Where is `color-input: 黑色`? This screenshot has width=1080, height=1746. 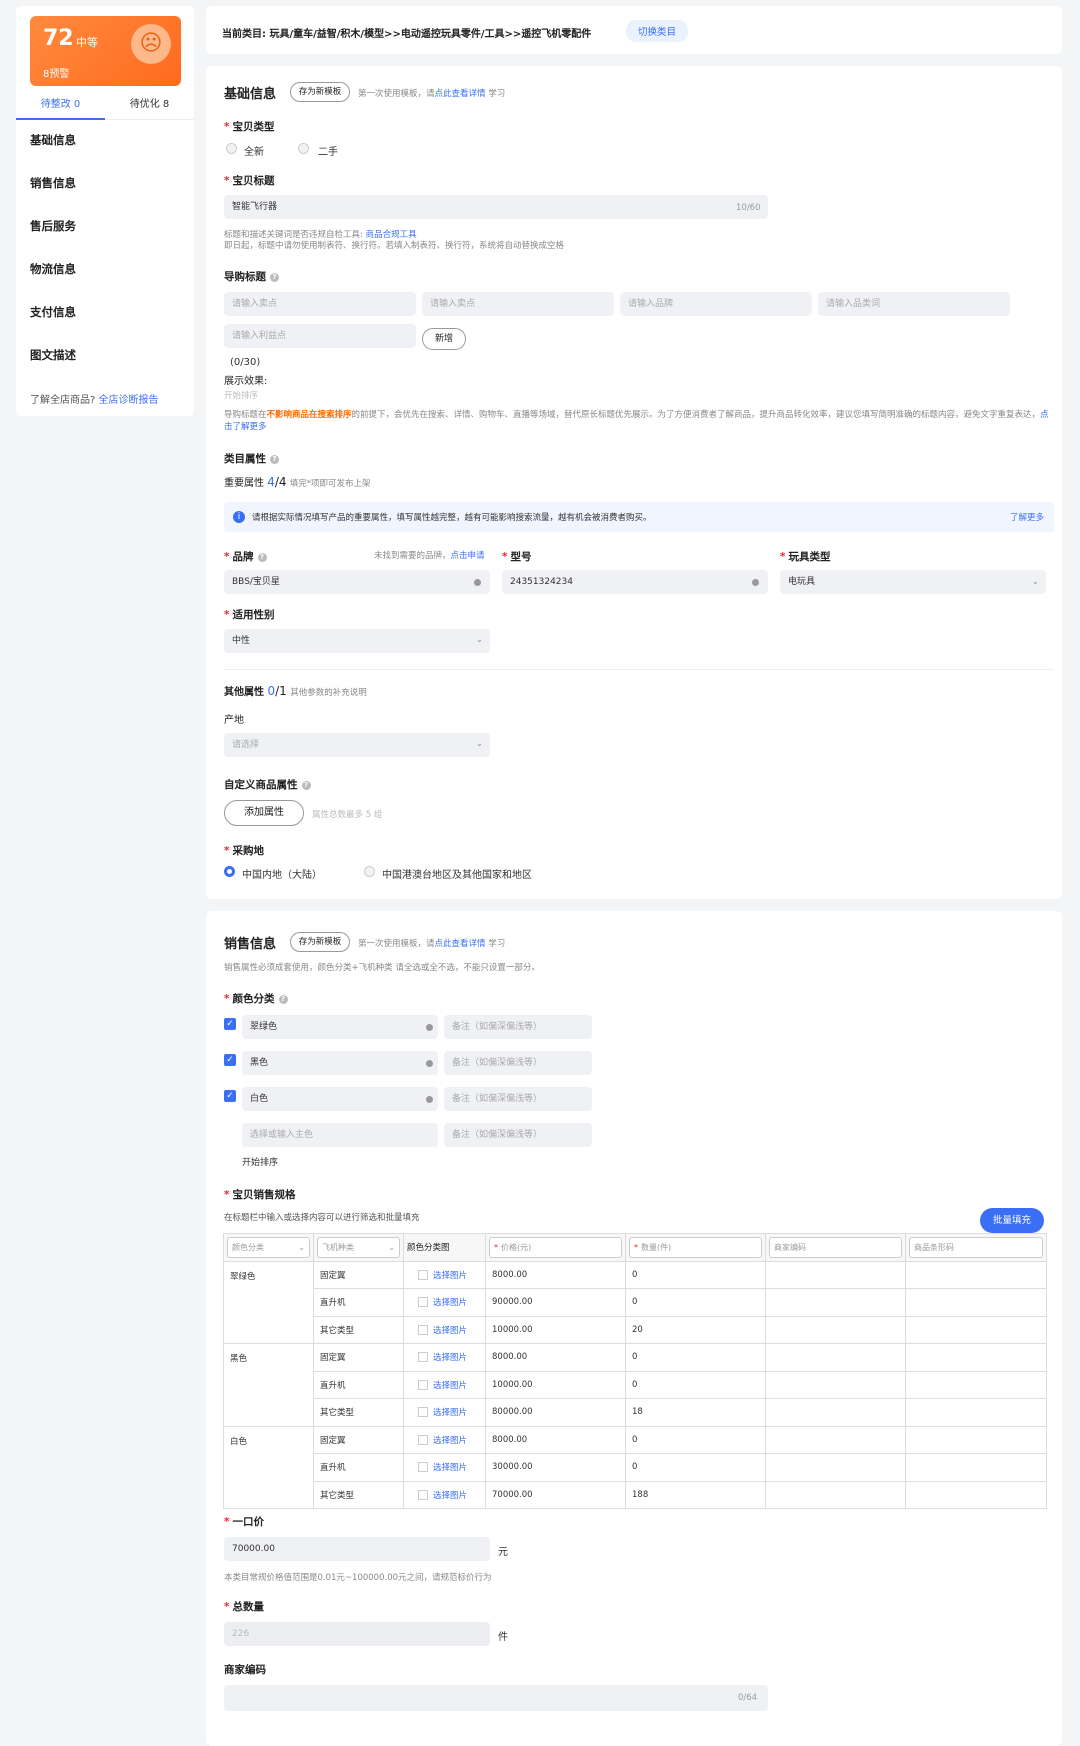 color-input: 黑色 is located at coordinates (340, 1063).